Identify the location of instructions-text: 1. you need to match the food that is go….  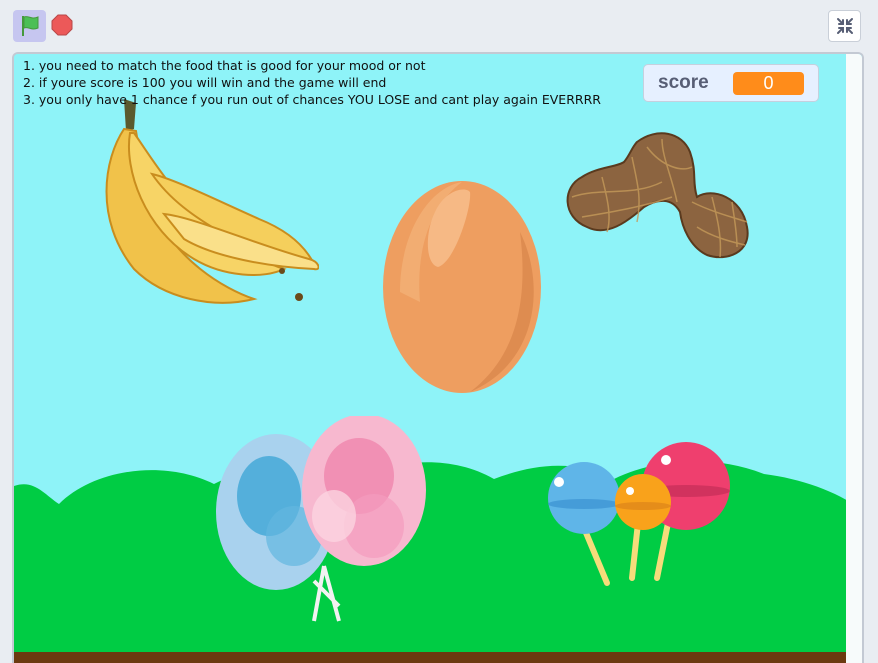
(312, 82).